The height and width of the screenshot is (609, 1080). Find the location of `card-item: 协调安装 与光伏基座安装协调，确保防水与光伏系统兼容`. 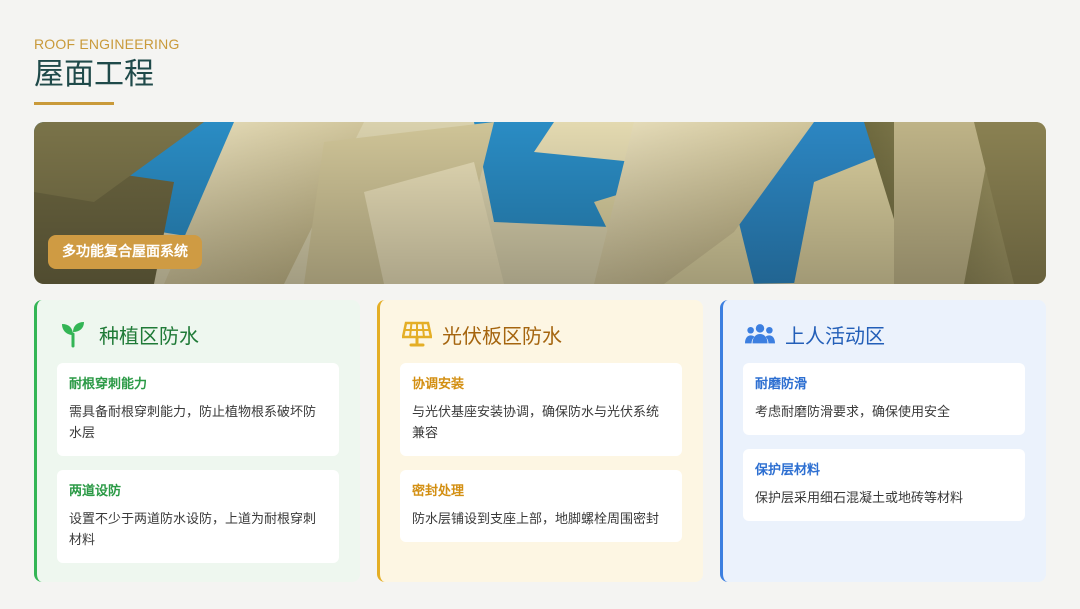

card-item: 协调安装 与光伏基座安装协调，确保防水与光伏系统兼容 is located at coordinates (541, 409).